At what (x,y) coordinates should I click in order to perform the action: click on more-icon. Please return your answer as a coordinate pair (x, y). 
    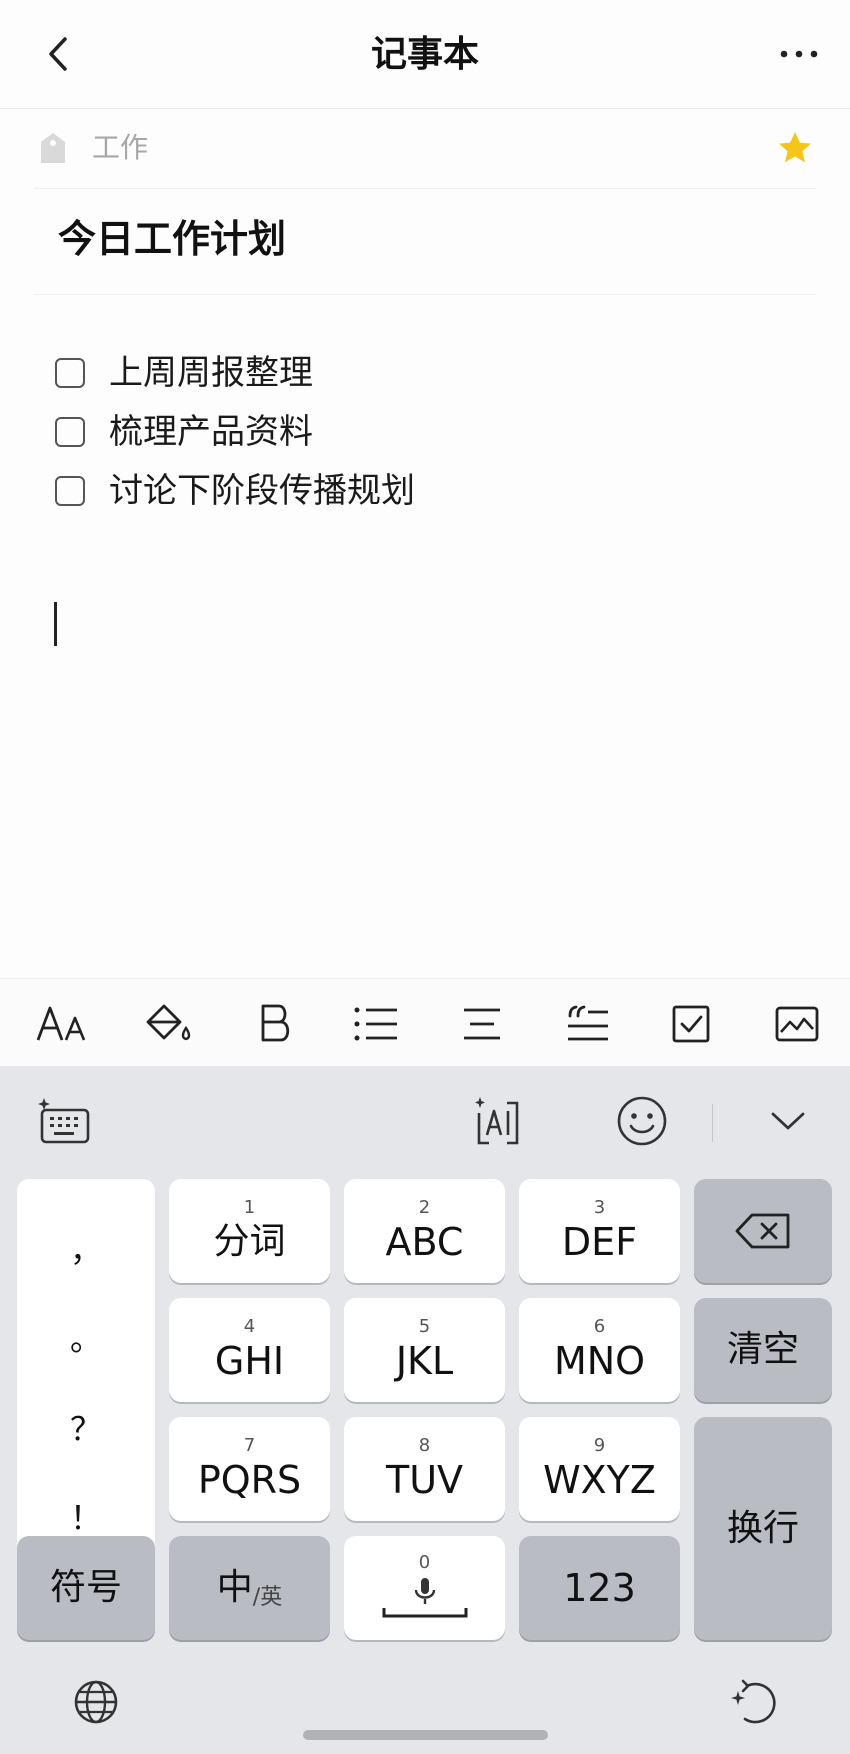
    Looking at the image, I should click on (799, 54).